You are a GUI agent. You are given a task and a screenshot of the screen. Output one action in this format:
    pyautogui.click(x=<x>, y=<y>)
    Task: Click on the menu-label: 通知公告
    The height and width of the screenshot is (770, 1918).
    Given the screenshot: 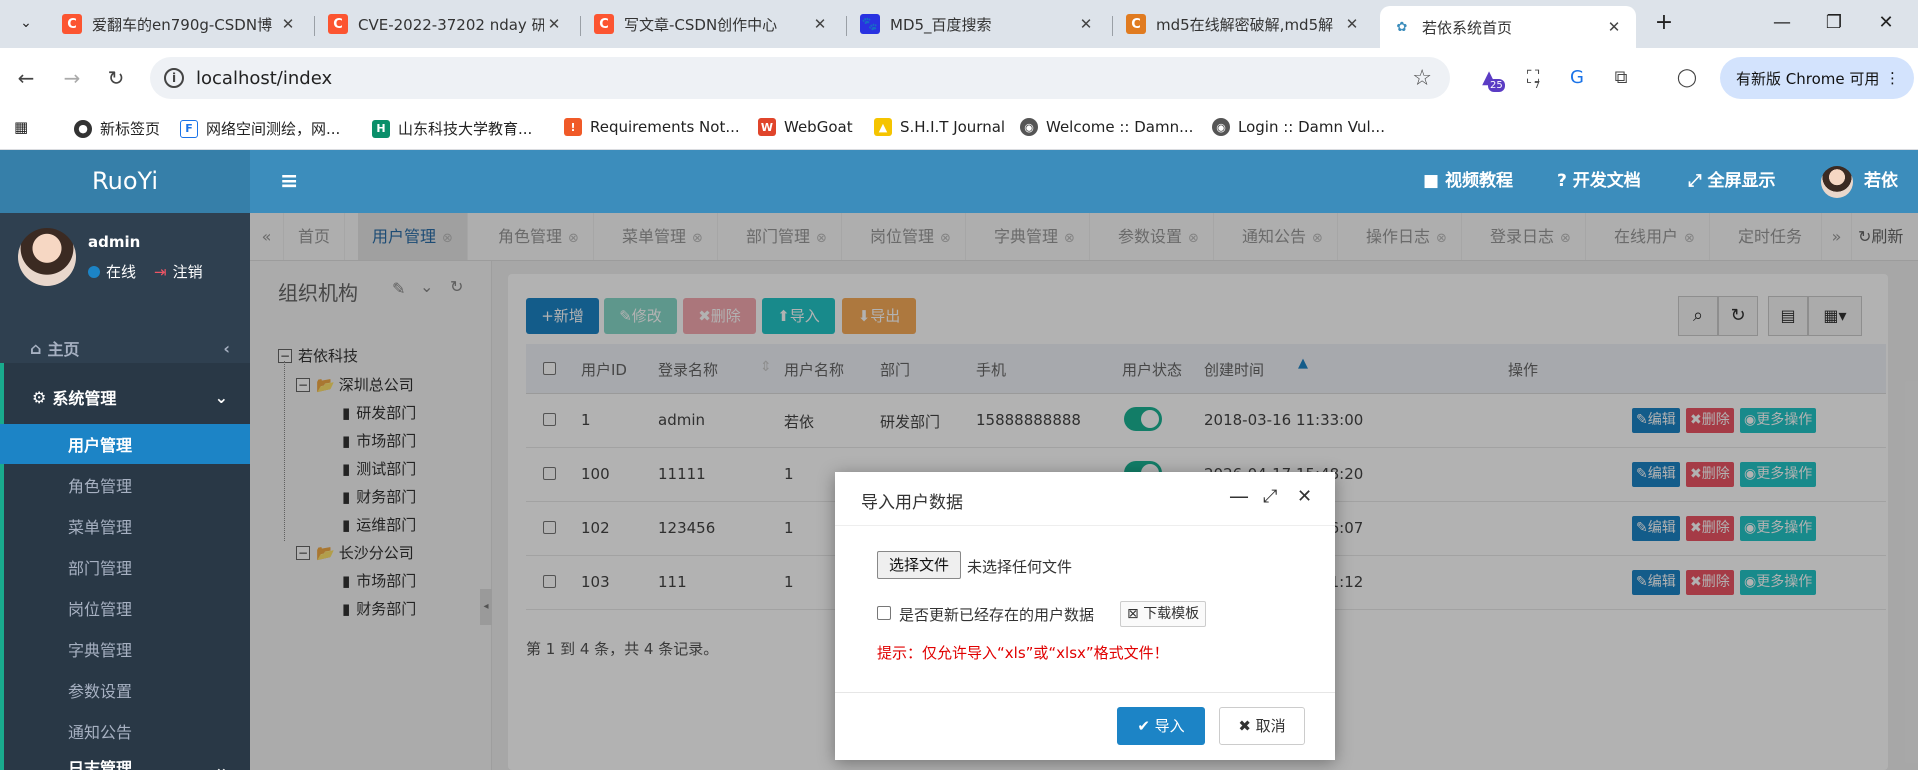 What is the action you would take?
    pyautogui.click(x=100, y=732)
    